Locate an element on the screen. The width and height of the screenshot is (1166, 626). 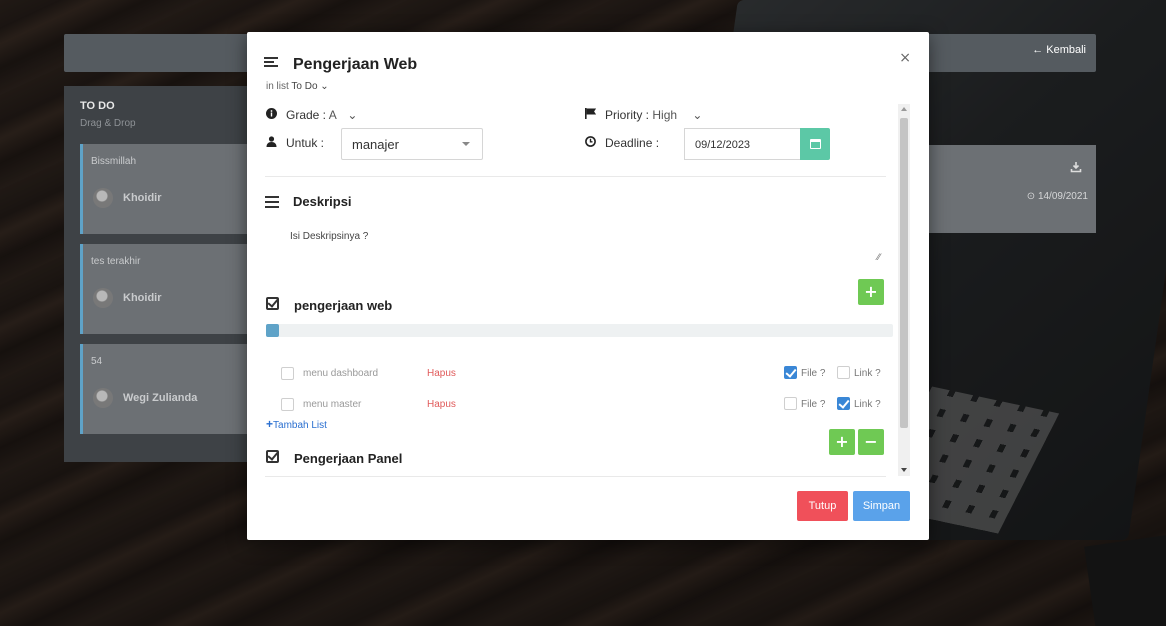
deadline-value: 09/12/2023 is located at coordinates (723, 145).